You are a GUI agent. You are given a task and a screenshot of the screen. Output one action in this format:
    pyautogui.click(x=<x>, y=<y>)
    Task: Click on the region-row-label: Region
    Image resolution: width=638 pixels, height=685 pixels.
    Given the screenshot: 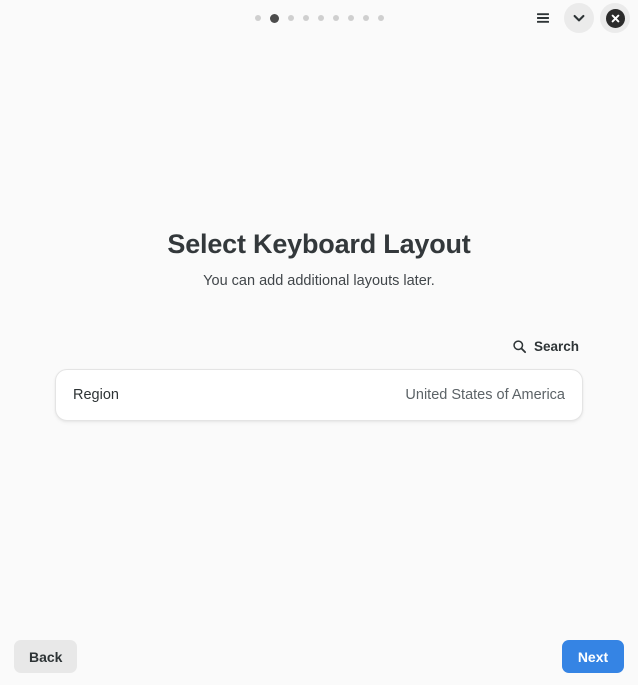 What is the action you would take?
    pyautogui.click(x=96, y=395)
    